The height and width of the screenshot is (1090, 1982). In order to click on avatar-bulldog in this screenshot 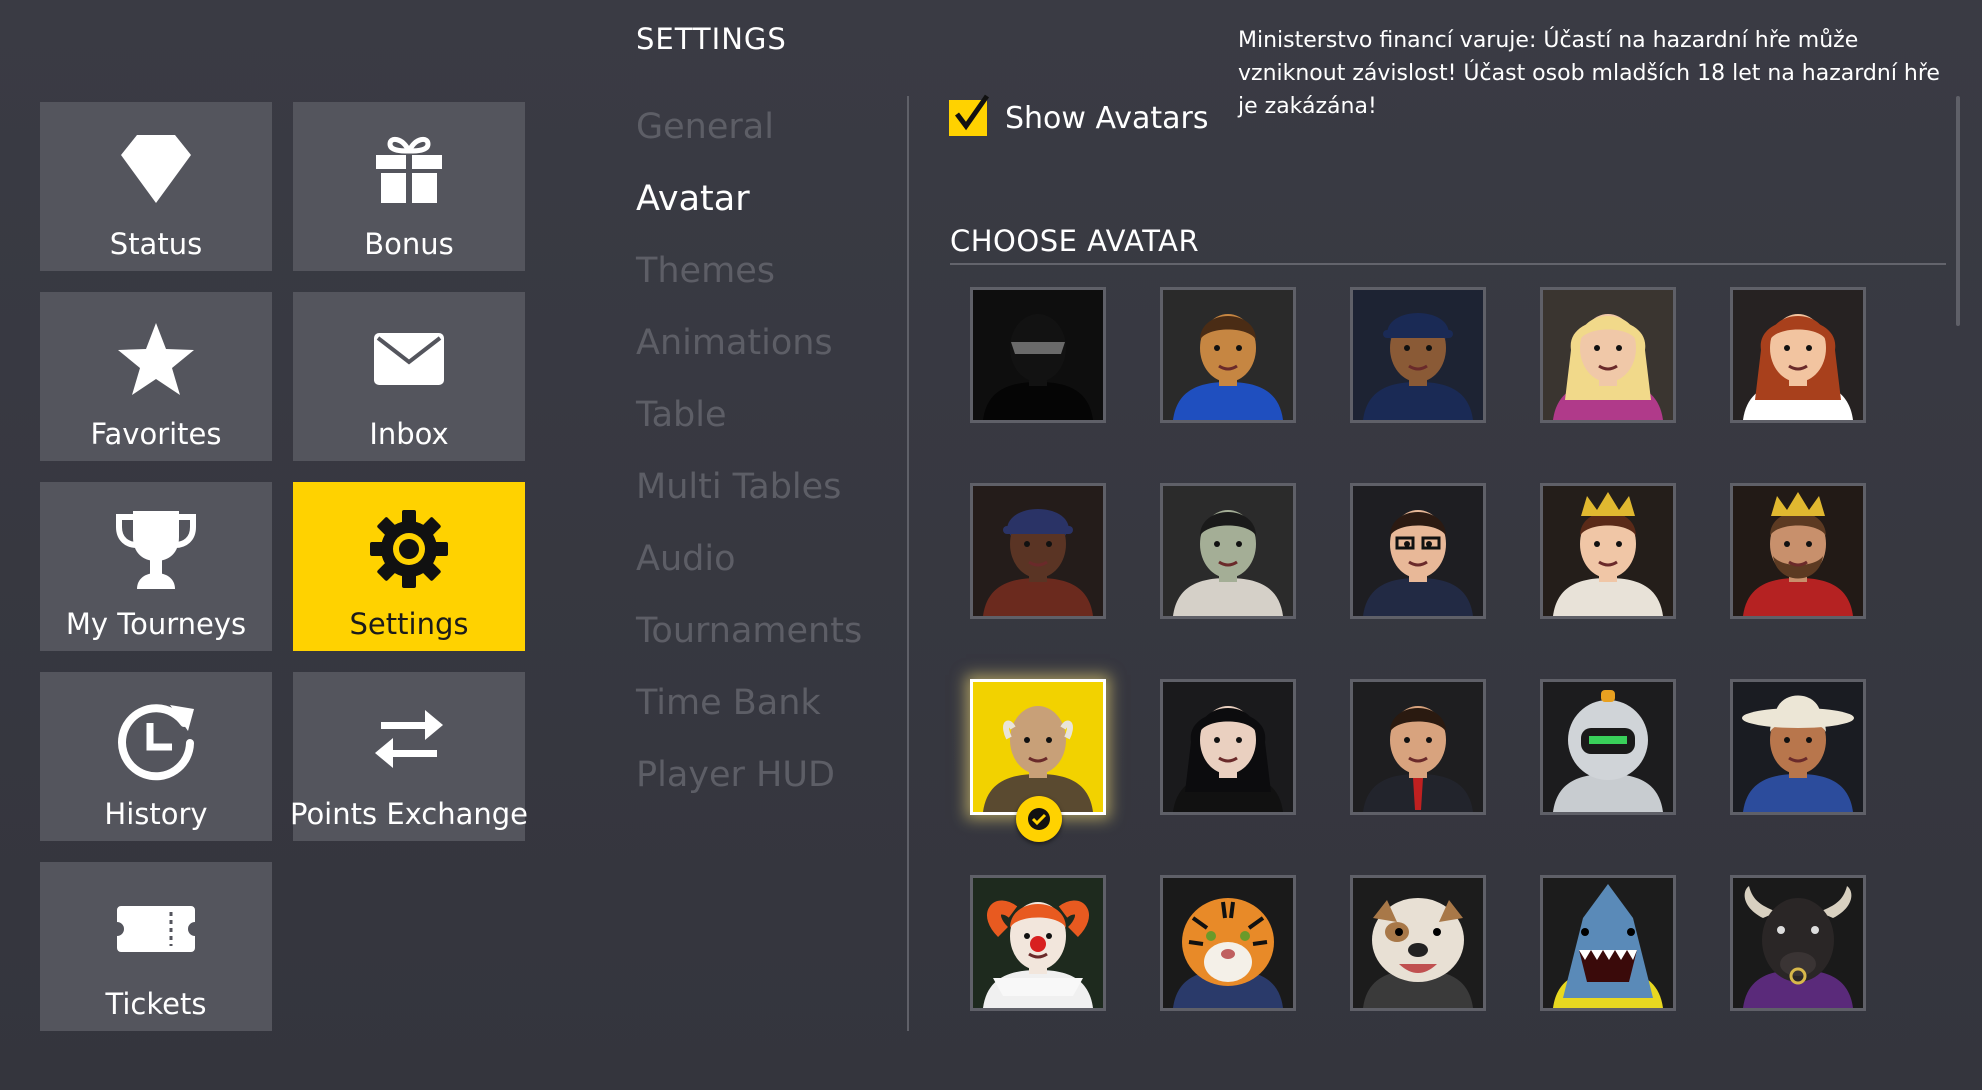, I will do `click(1418, 943)`.